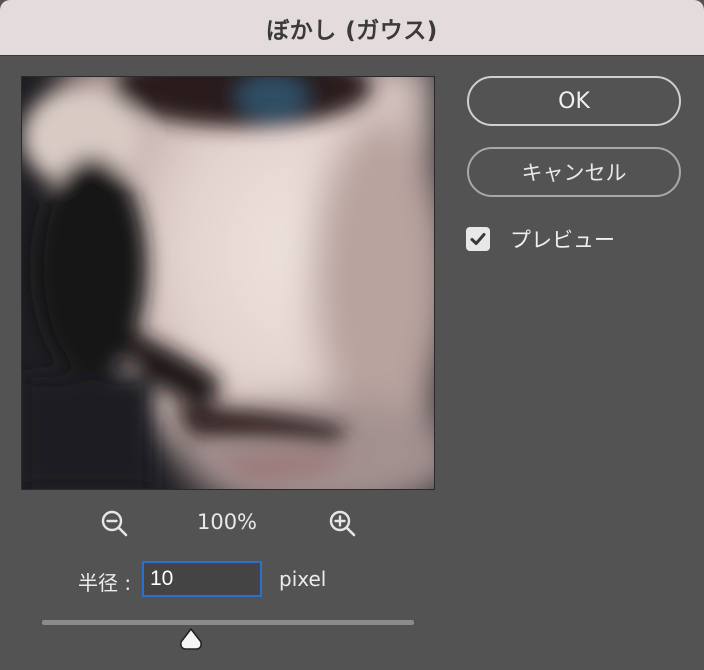 The image size is (704, 670). What do you see at coordinates (115, 524) in the screenshot?
I see `zoom-out-icon` at bounding box center [115, 524].